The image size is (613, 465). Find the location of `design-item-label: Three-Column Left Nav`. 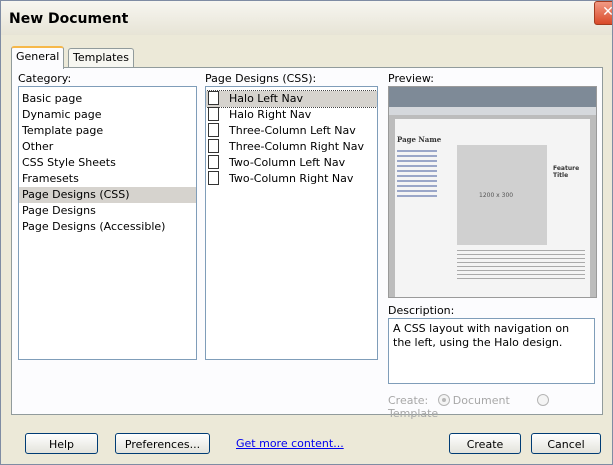

design-item-label: Three-Column Left Nav is located at coordinates (292, 130).